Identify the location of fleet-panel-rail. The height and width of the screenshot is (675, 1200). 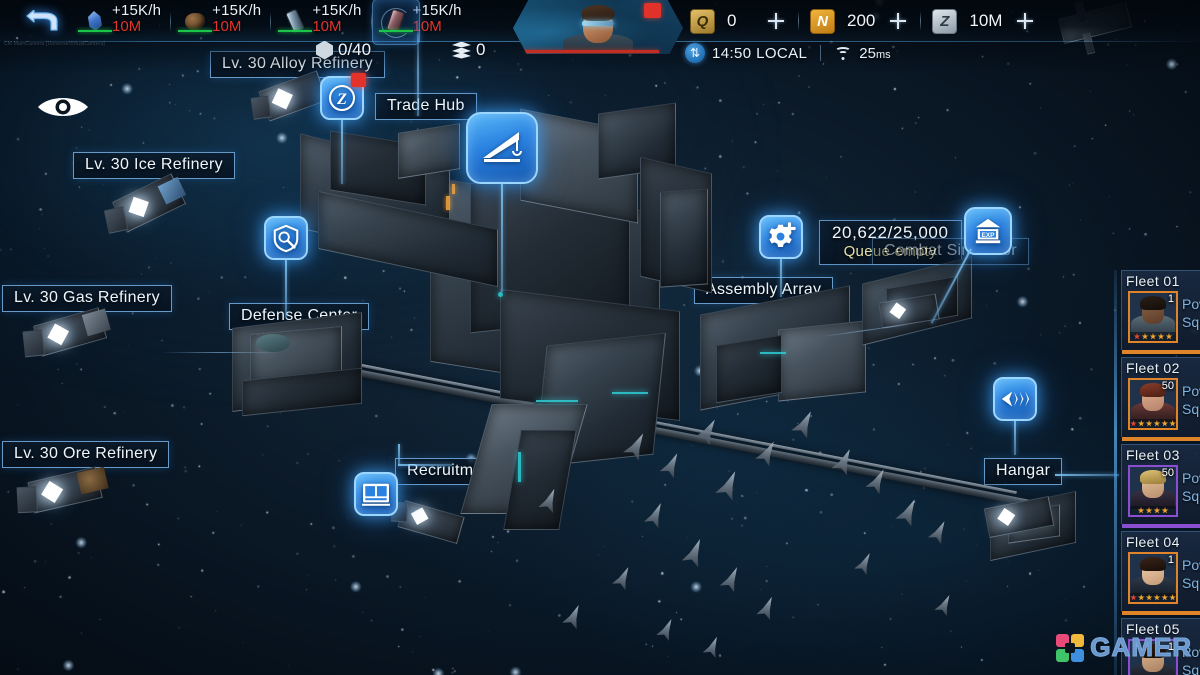
(1115, 472).